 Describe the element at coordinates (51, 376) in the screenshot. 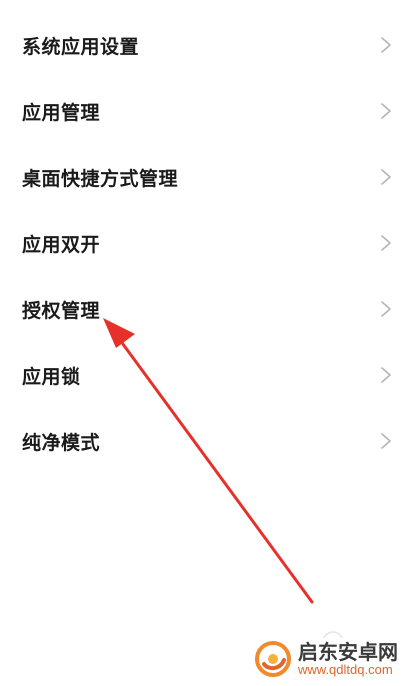

I see `menu-item-label: 应用锁` at that location.